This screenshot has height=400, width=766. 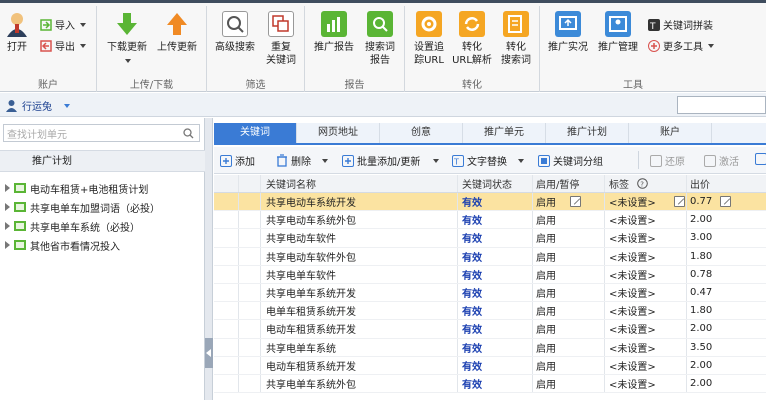 I want to click on col-tag: 标签 ?, so click(x=628, y=183).